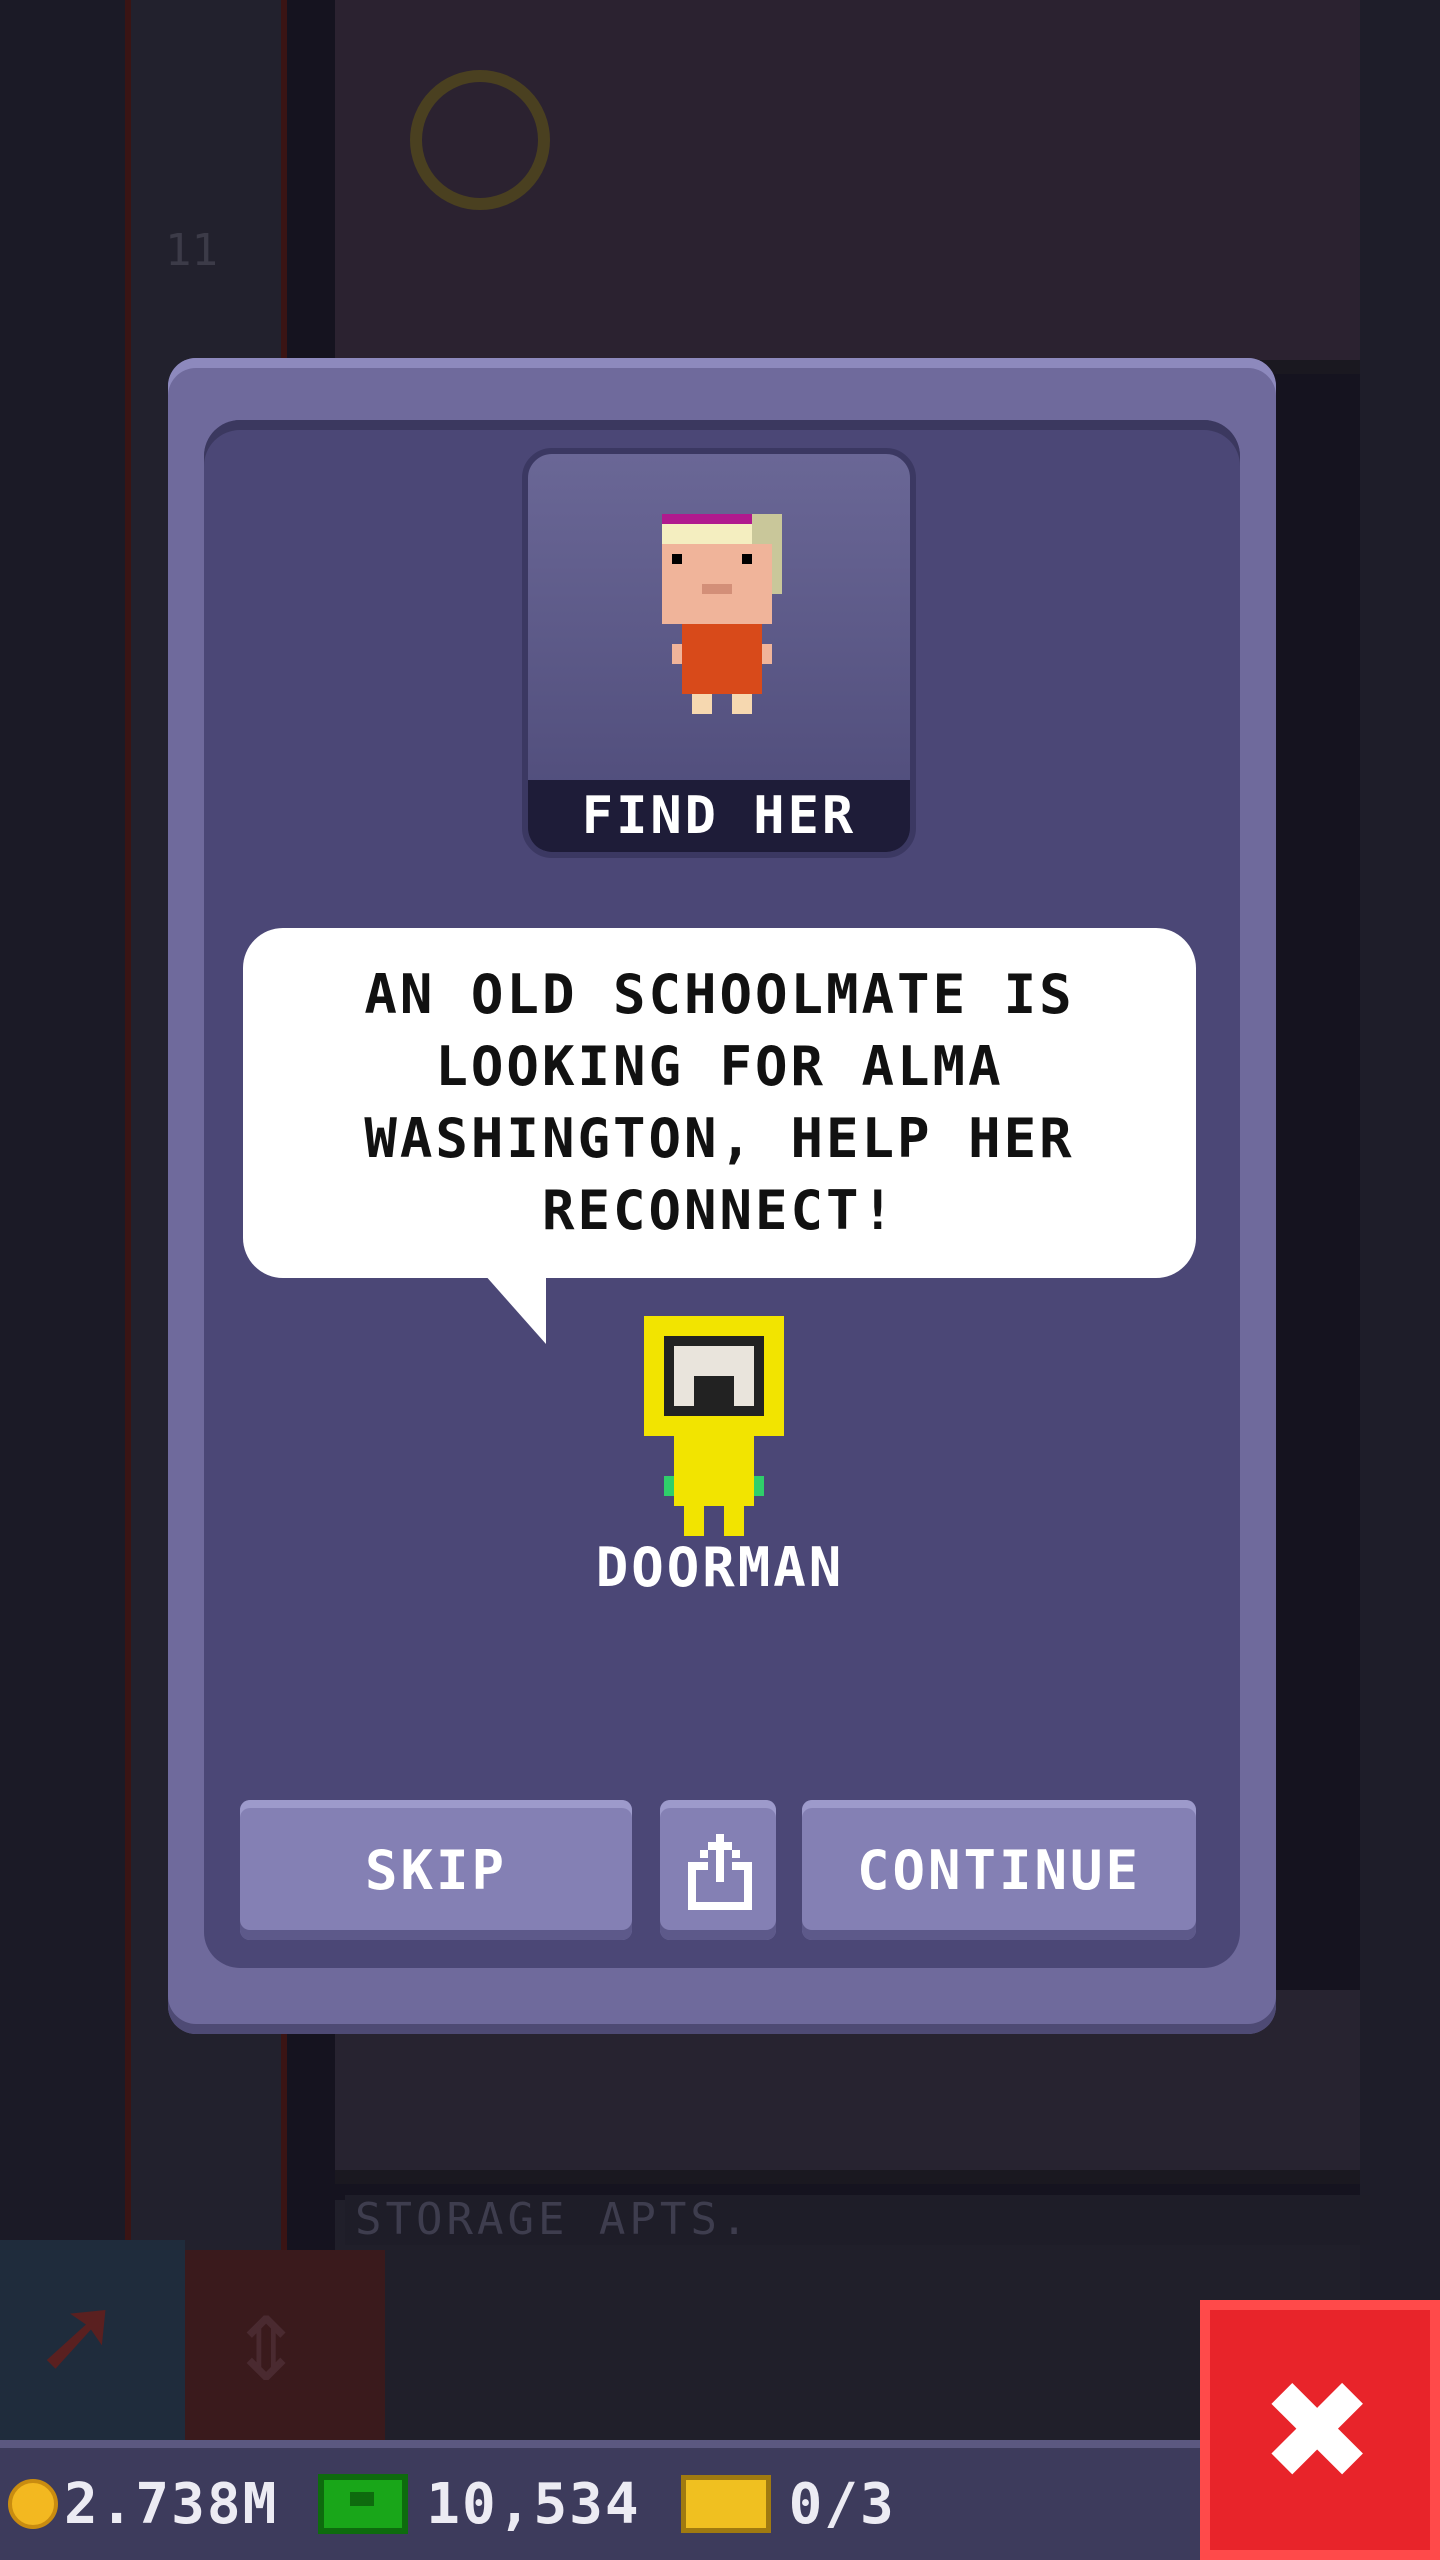 This screenshot has width=1440, height=2560. Describe the element at coordinates (171, 2504) in the screenshot. I see `coin-count: 2.738M` at that location.